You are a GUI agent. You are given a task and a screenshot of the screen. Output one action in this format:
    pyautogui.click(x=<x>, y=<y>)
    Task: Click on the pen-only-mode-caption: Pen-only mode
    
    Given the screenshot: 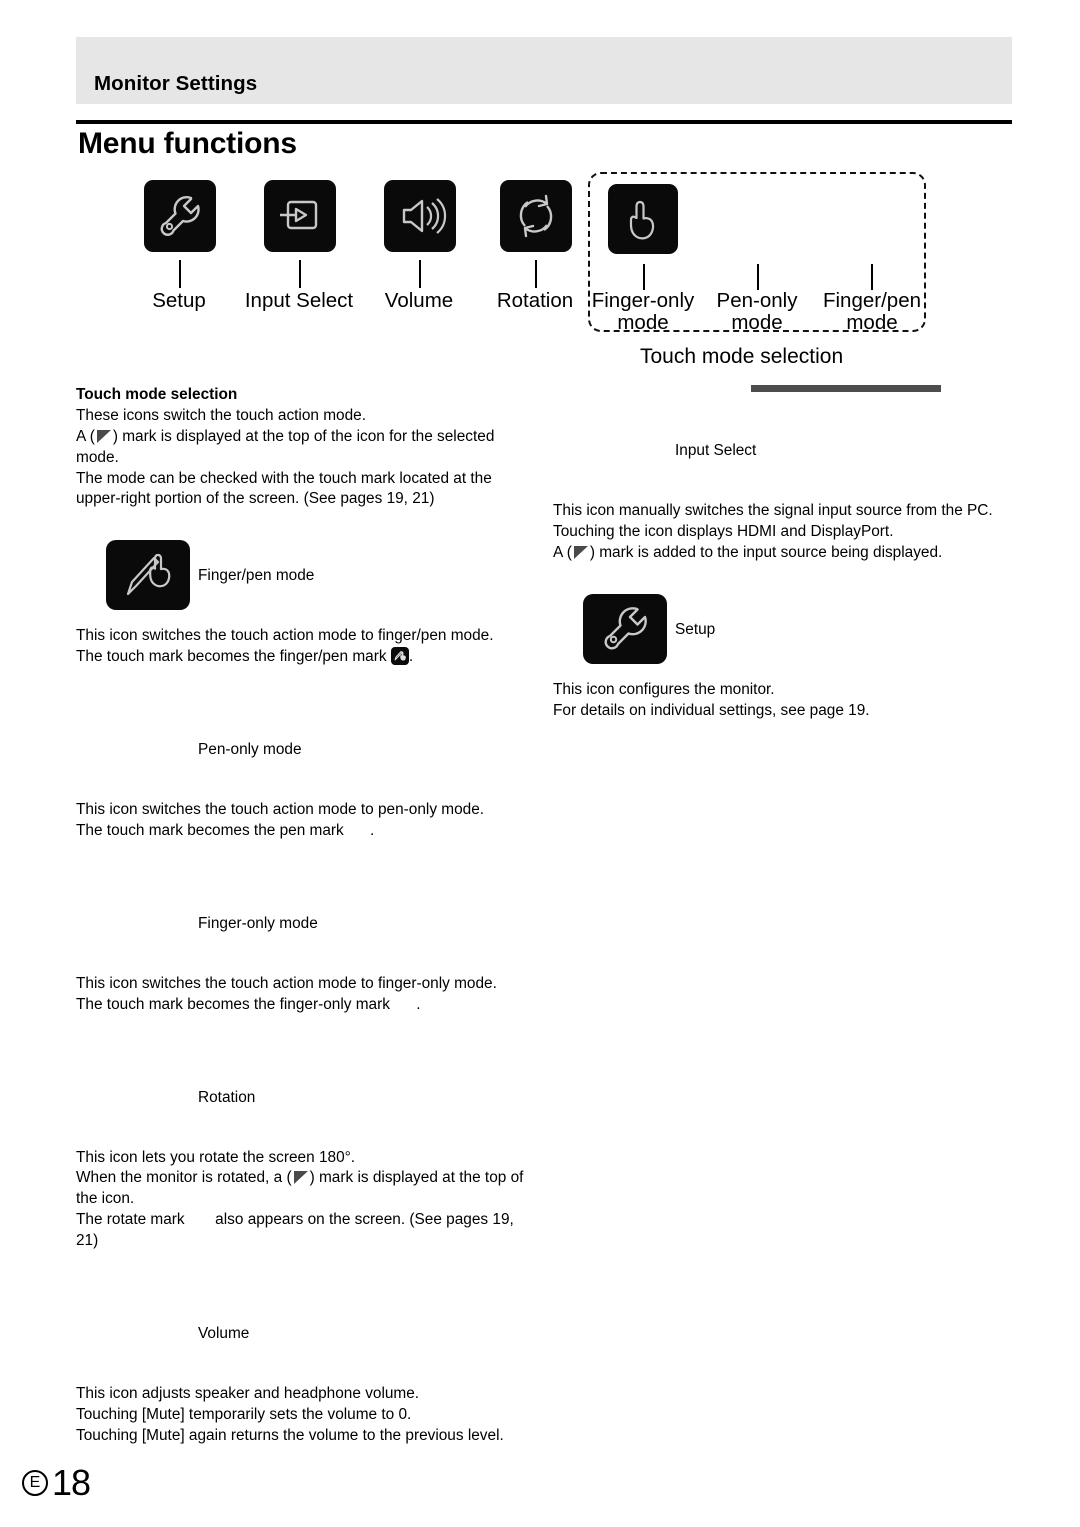 What is the action you would take?
    pyautogui.click(x=250, y=749)
    